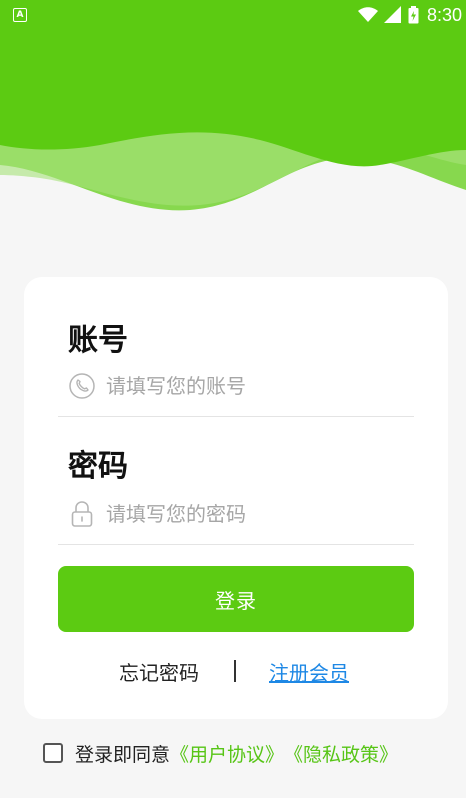  I want to click on forgot-password-link: 忘记密码, so click(159, 671).